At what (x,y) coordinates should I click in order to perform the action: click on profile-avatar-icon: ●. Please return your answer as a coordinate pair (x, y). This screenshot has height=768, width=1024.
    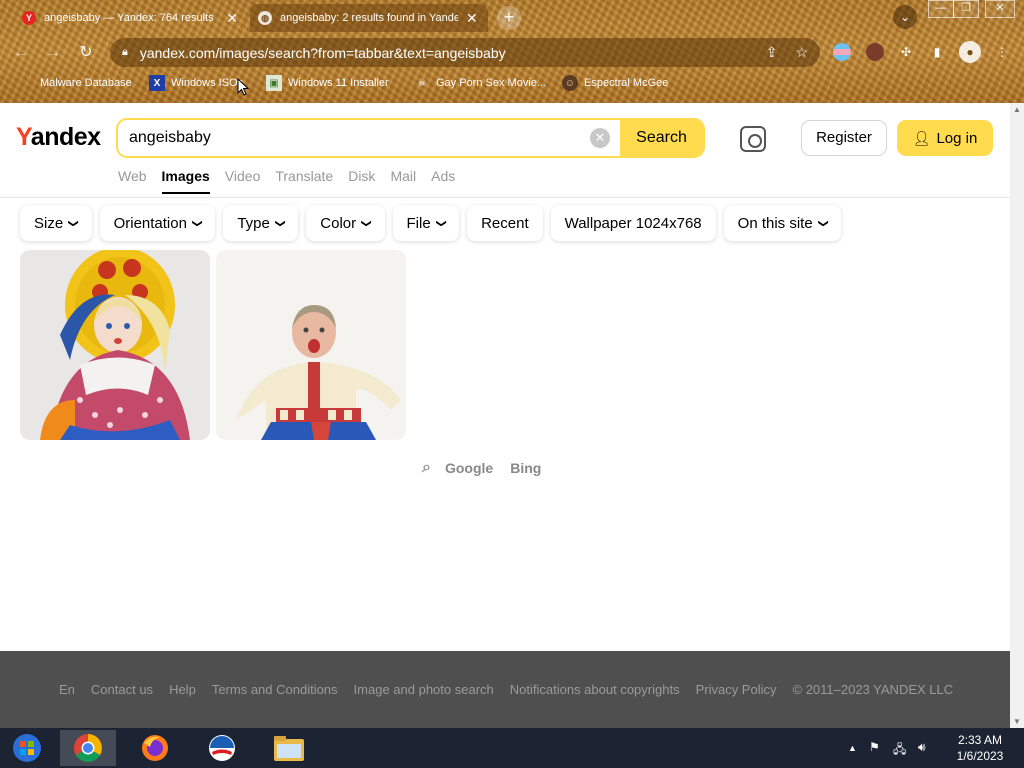
    Looking at the image, I should click on (970, 52).